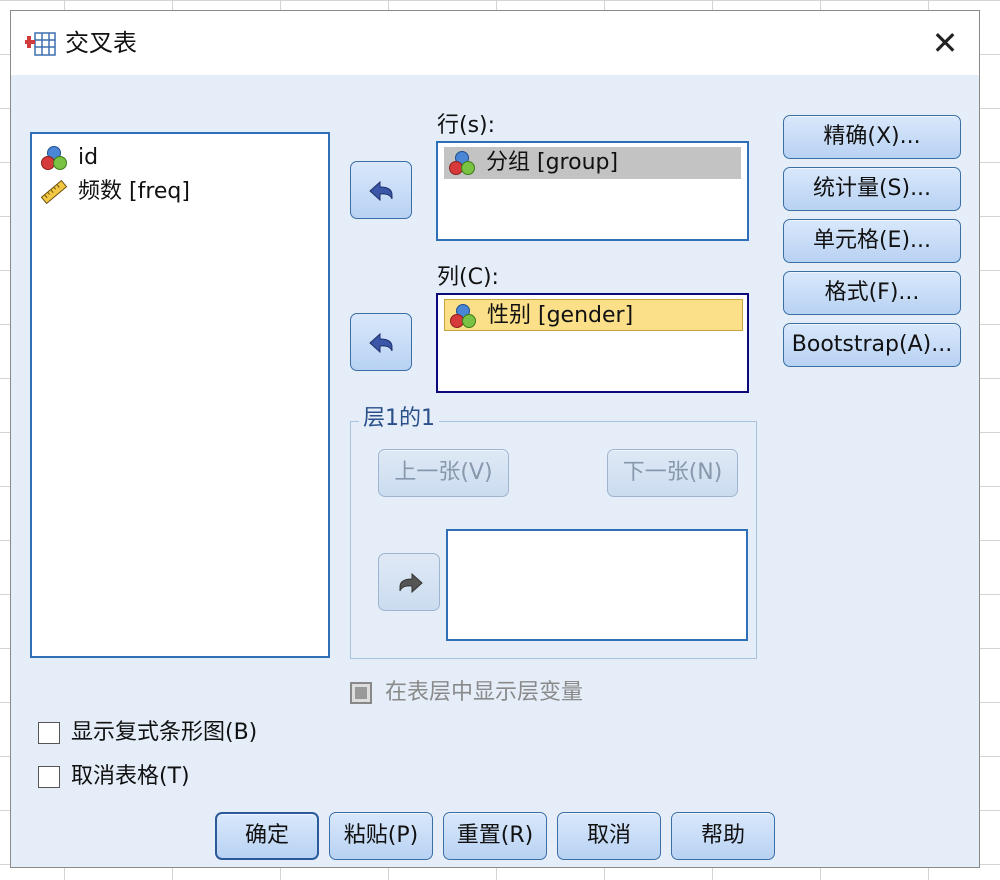 This screenshot has width=1000, height=880. What do you see at coordinates (49, 777) in the screenshot?
I see `suppress-tables-checkbox` at bounding box center [49, 777].